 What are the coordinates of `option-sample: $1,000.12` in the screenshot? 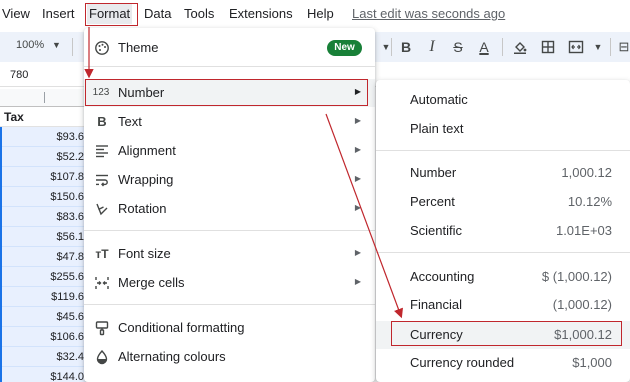 It's located at (583, 334).